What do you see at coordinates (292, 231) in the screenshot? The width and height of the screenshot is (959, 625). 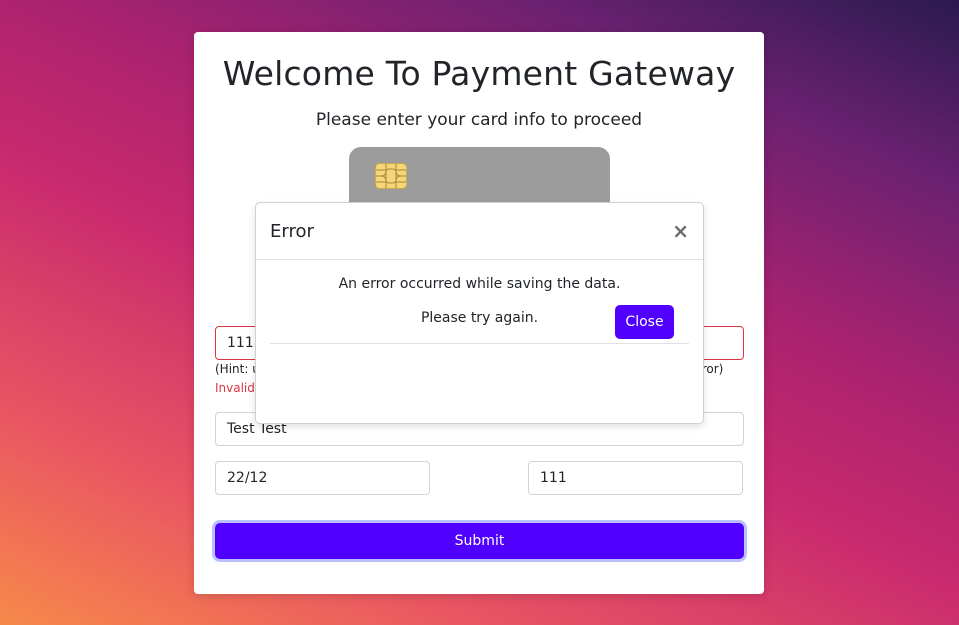 I see `modal-title: Error` at bounding box center [292, 231].